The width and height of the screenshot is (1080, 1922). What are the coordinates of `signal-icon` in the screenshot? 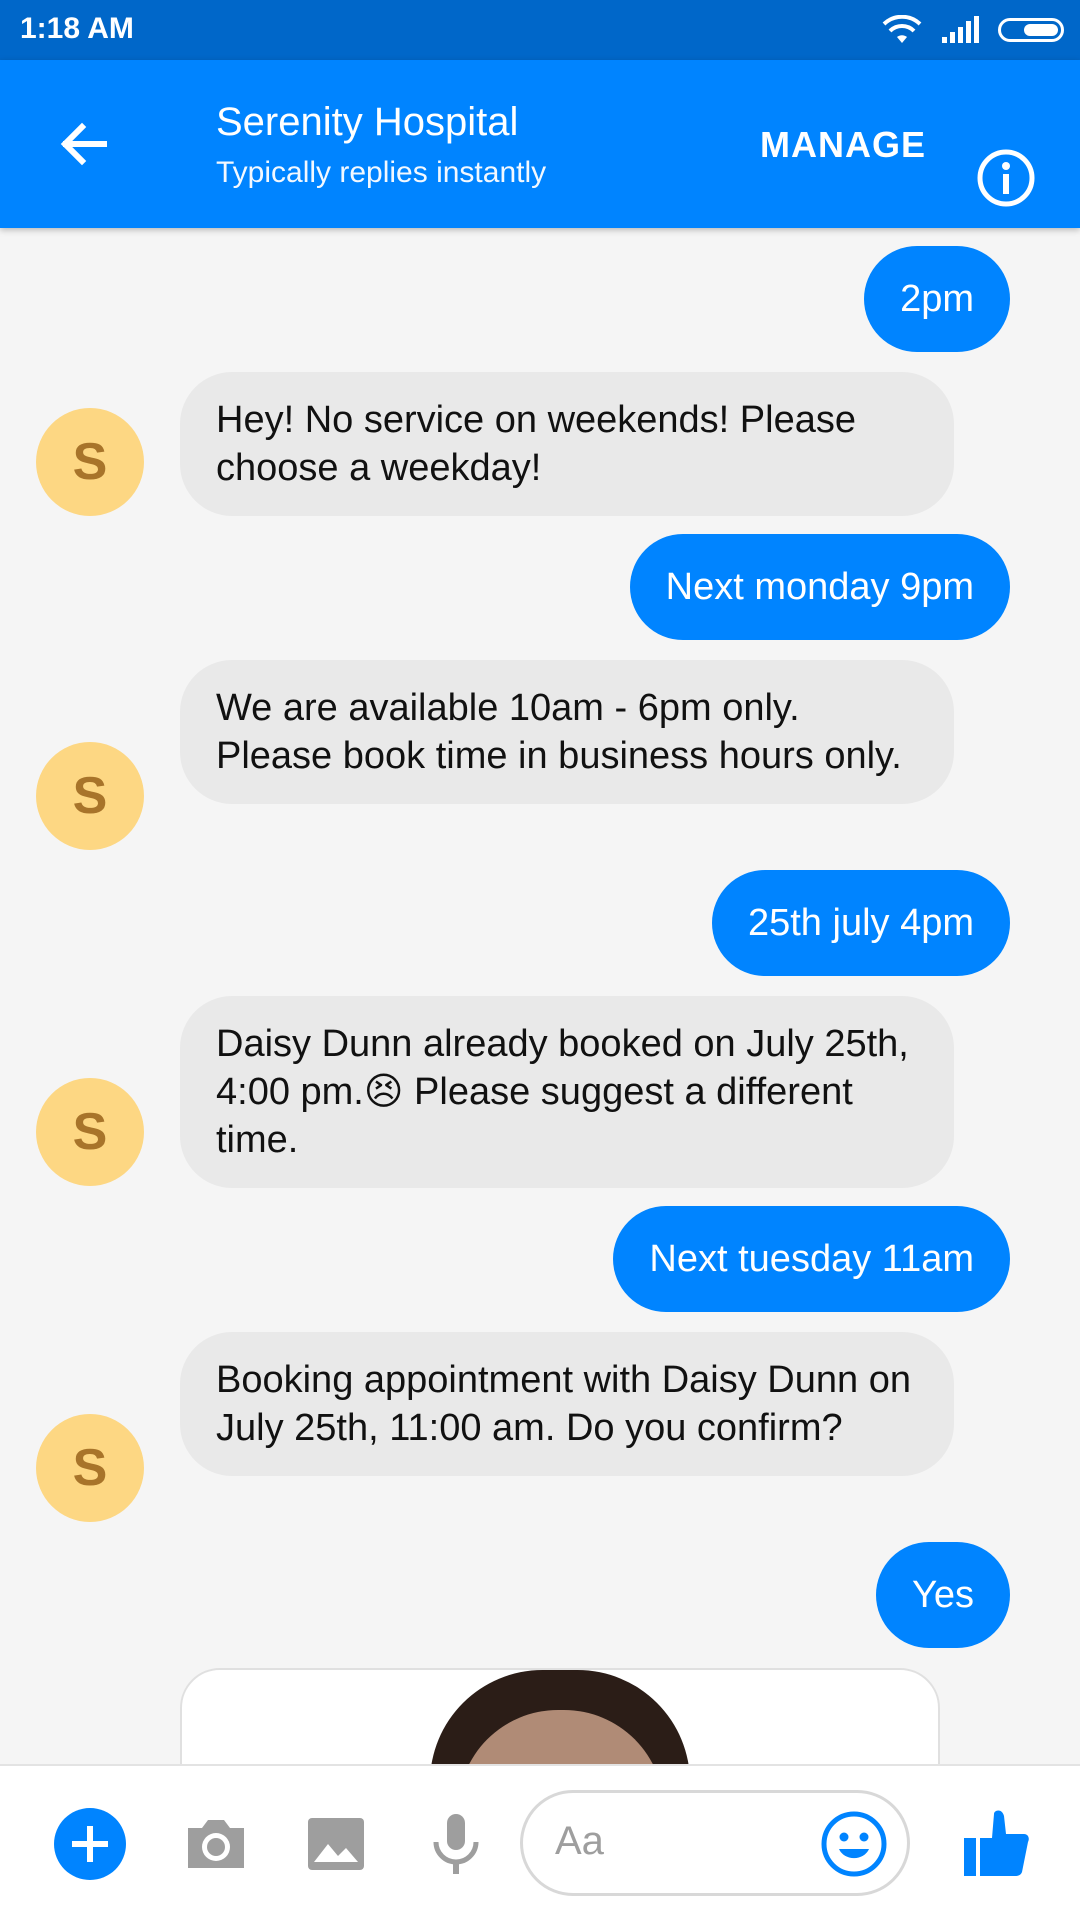 It's located at (960, 29).